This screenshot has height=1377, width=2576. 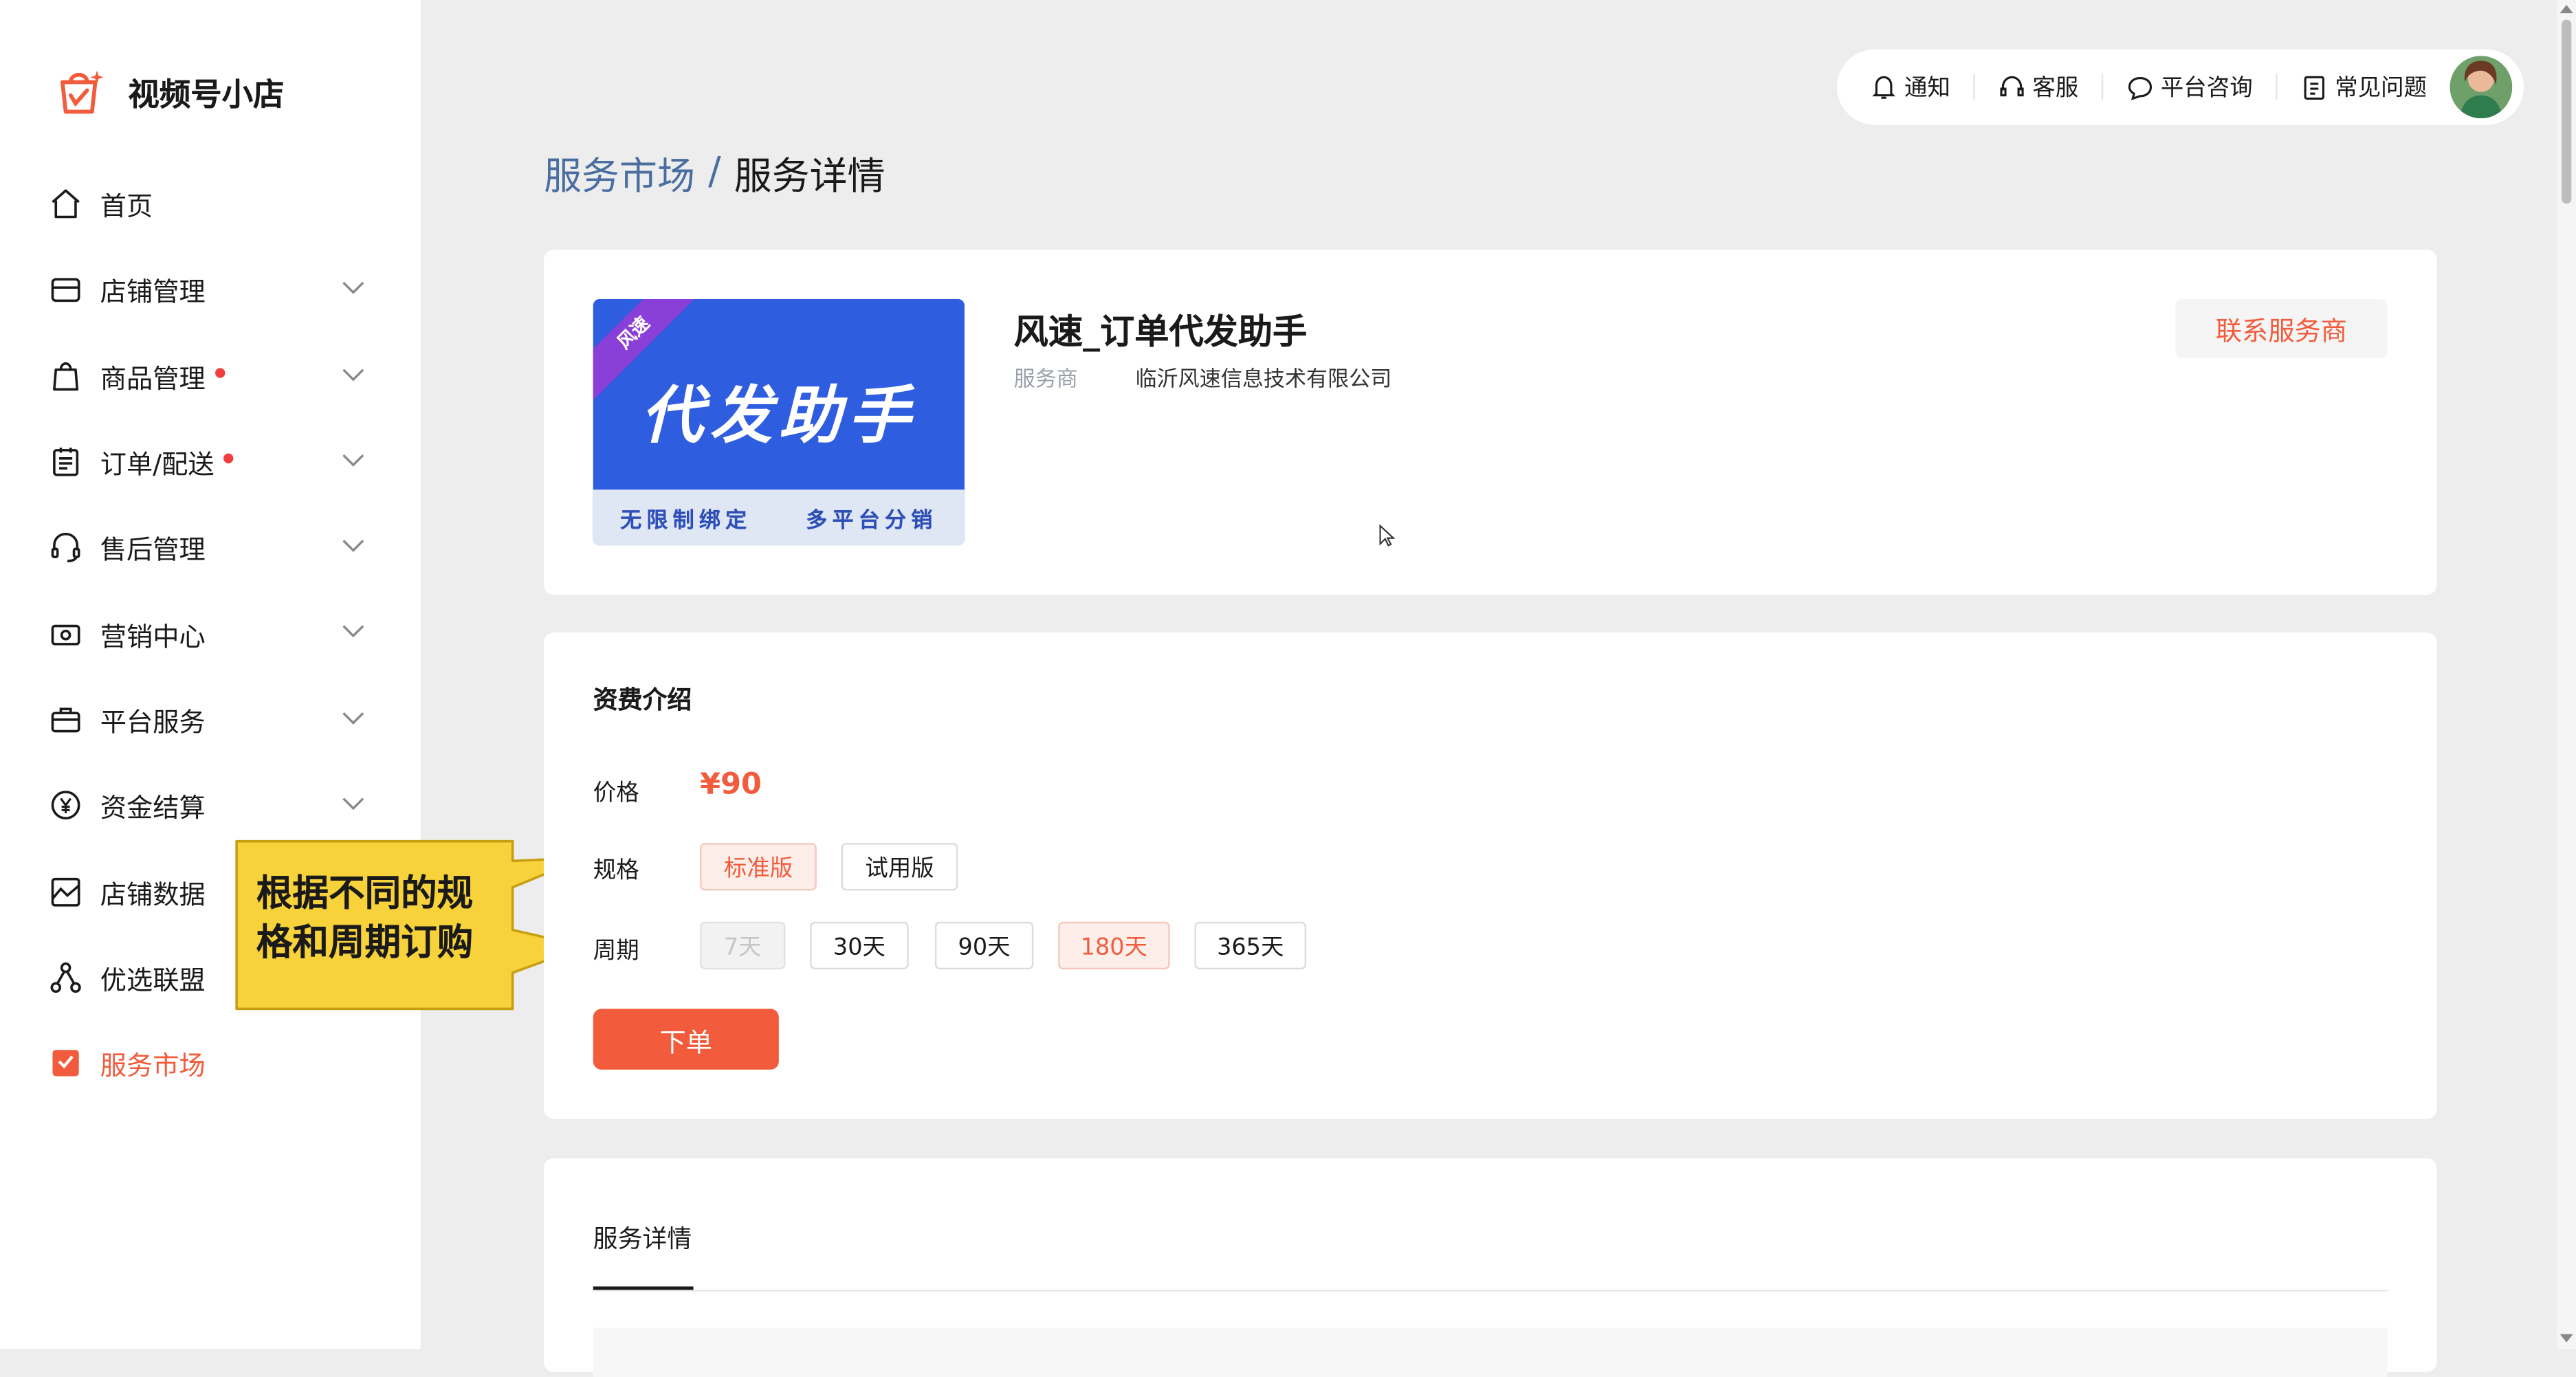 What do you see at coordinates (65, 1063) in the screenshot?
I see `puzzle-icon` at bounding box center [65, 1063].